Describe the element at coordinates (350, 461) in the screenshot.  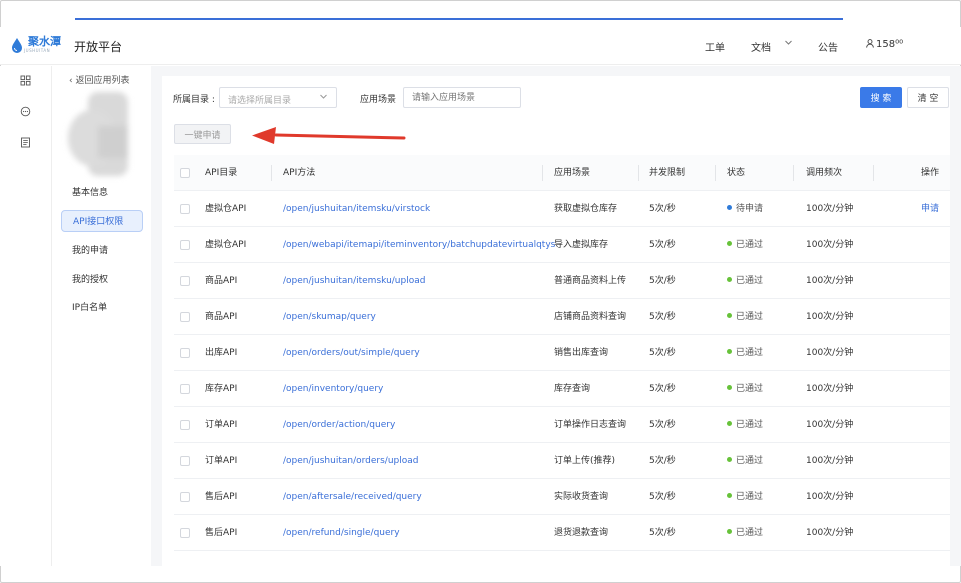
I see `row-method-link: /open/jushuitan/orders/upload` at that location.